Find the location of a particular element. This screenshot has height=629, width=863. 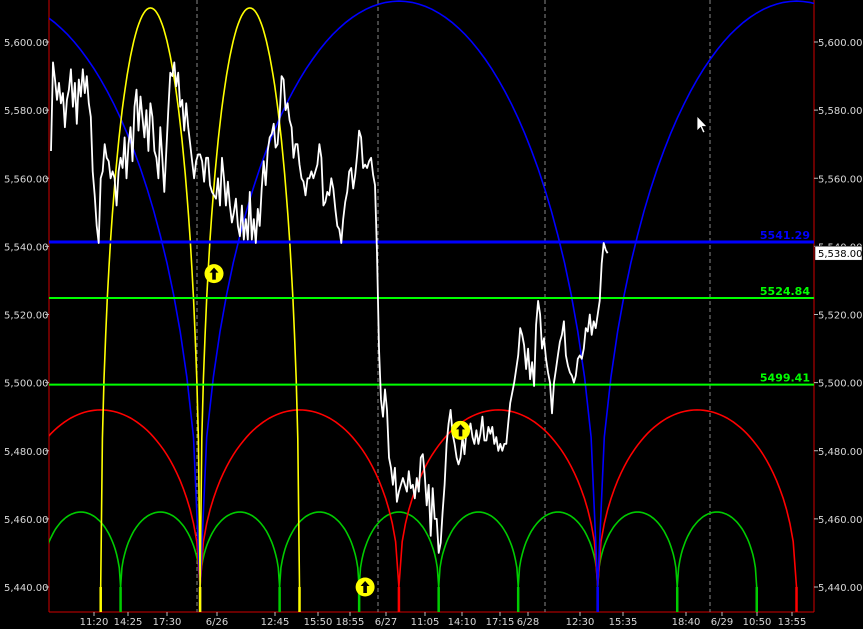

y-tick-left: 5,560.00 is located at coordinates (26, 179).